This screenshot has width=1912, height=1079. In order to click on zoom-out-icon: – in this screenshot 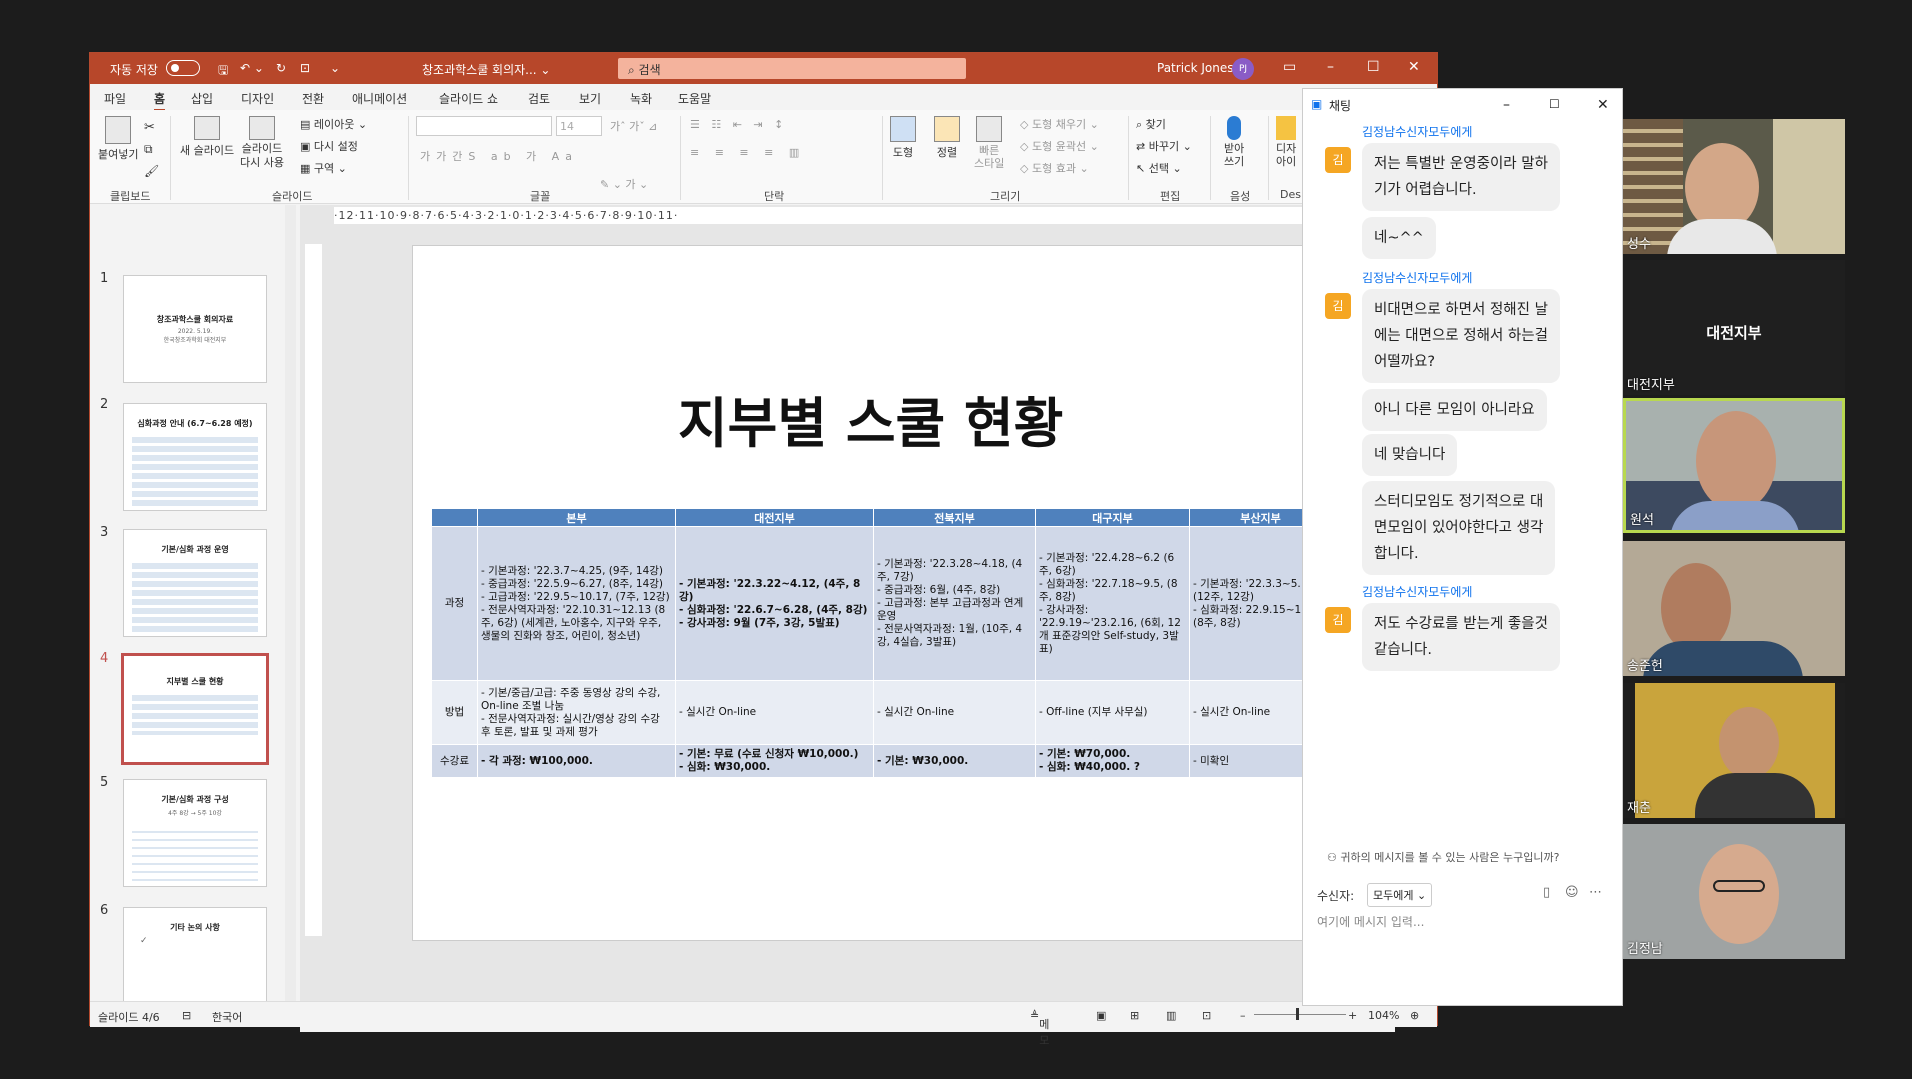, I will do `click(1243, 1015)`.